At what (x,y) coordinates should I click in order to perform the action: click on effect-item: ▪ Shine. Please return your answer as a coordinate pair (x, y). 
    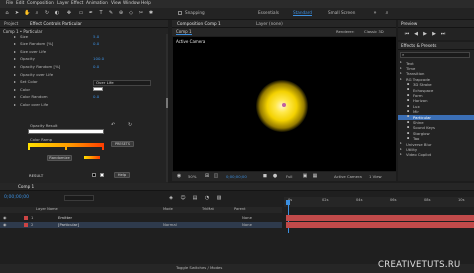
    Looking at the image, I should click on (436, 122).